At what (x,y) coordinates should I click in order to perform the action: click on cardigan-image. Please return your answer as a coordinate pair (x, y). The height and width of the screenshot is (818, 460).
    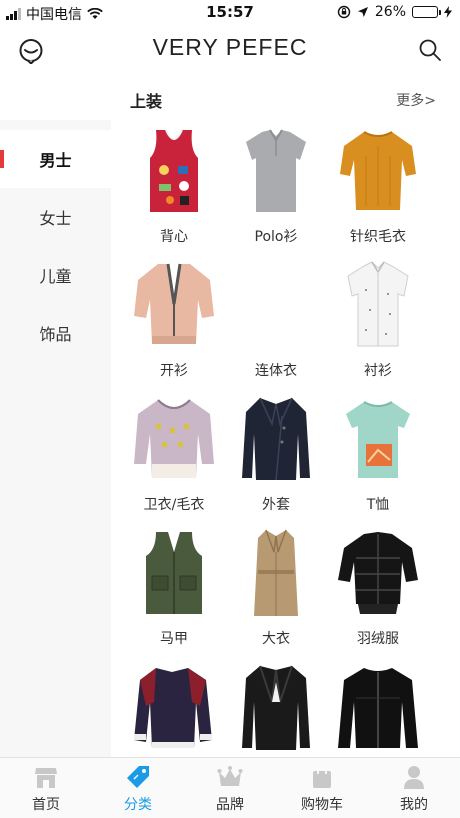
    Looking at the image, I should click on (174, 303).